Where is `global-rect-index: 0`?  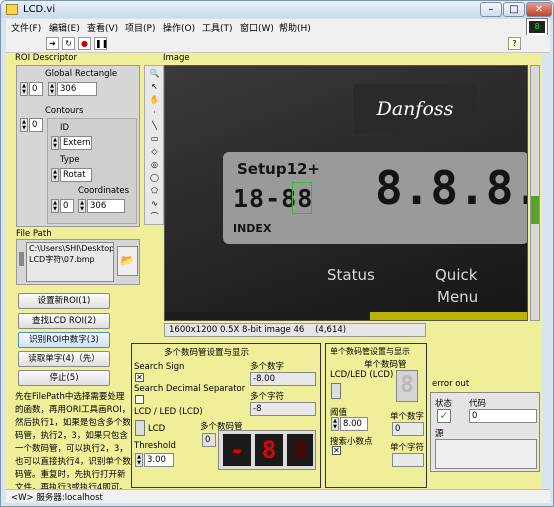 global-rect-index: 0 is located at coordinates (36, 89).